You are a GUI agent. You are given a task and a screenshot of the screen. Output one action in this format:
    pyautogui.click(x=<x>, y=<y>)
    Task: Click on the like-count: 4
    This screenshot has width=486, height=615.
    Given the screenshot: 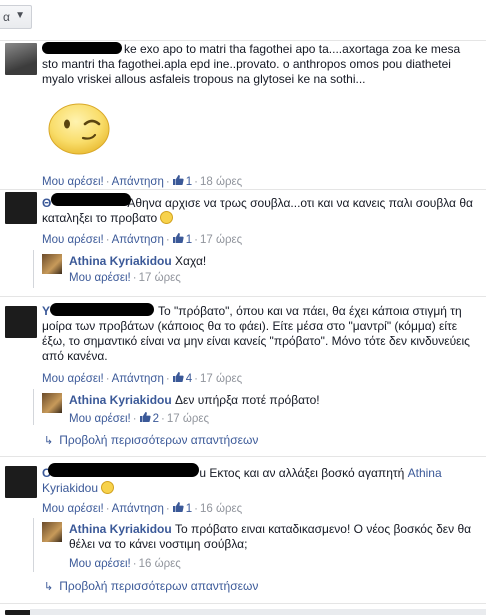 What is the action you would take?
    pyautogui.click(x=182, y=378)
    